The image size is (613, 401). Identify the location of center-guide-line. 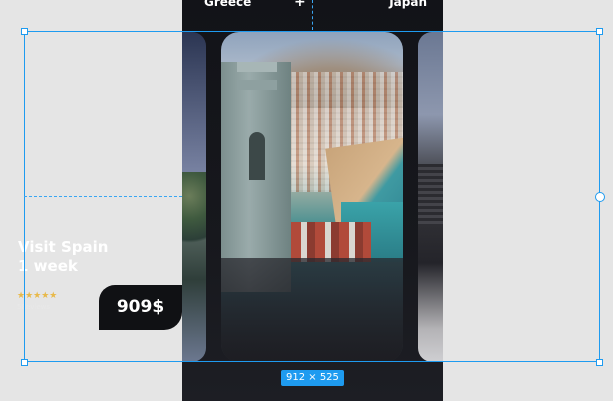
(312, 15).